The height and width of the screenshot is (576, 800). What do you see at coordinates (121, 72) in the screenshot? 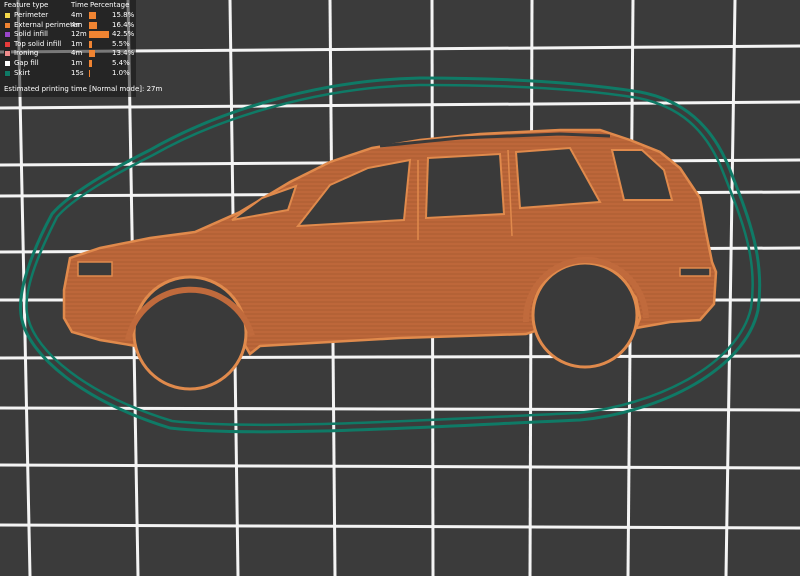
I see `legend-feature-percentage: 1.0%` at bounding box center [121, 72].